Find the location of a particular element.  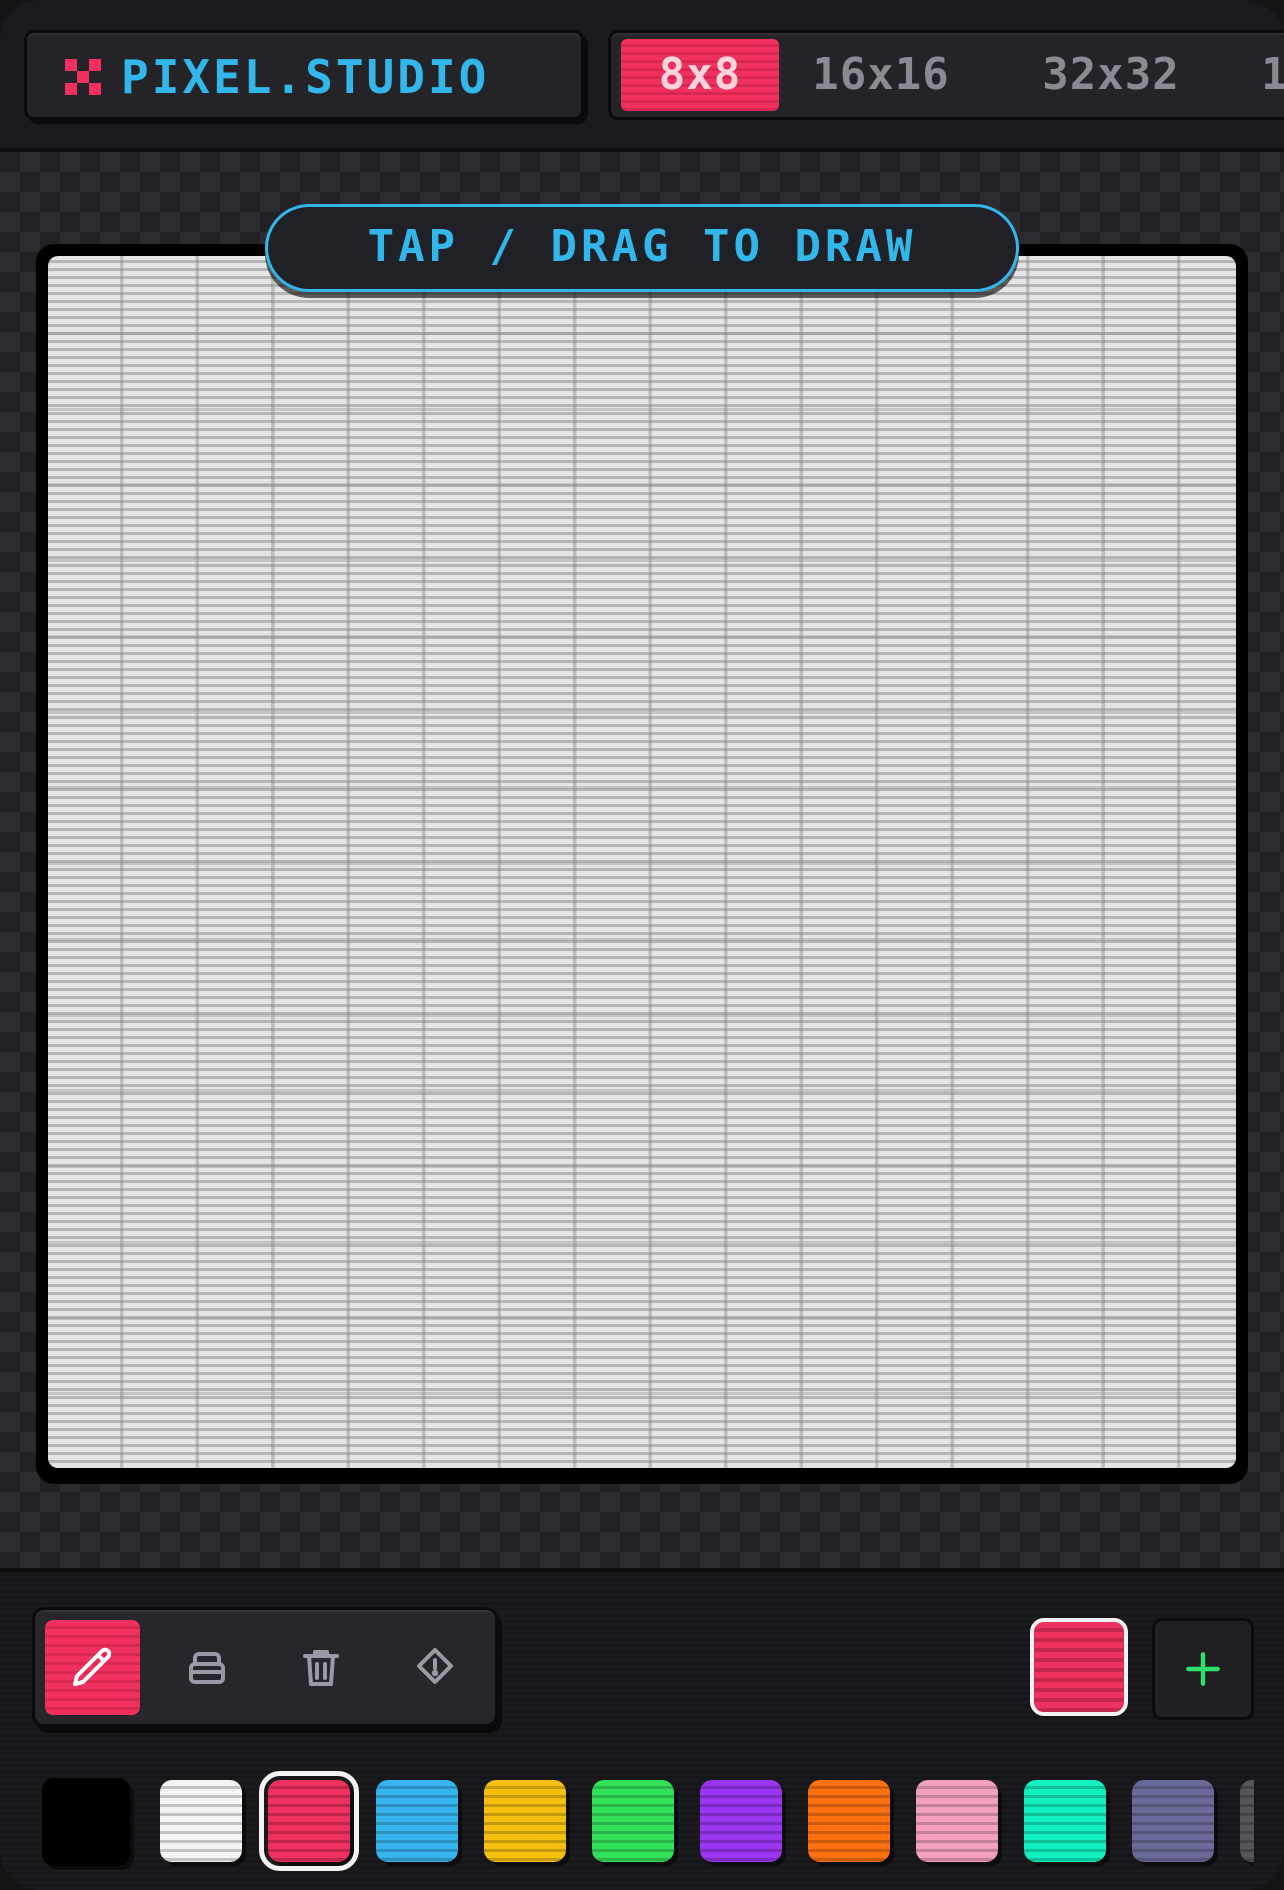

fill-bucket-icon is located at coordinates (434, 1665).